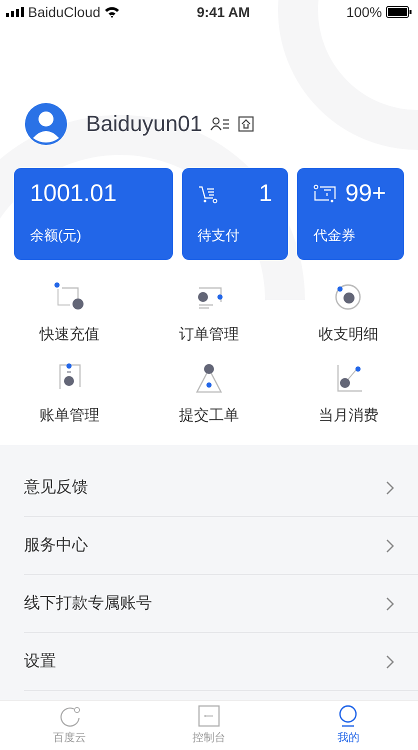  I want to click on carrier-name: BaiduCloud, so click(64, 12).